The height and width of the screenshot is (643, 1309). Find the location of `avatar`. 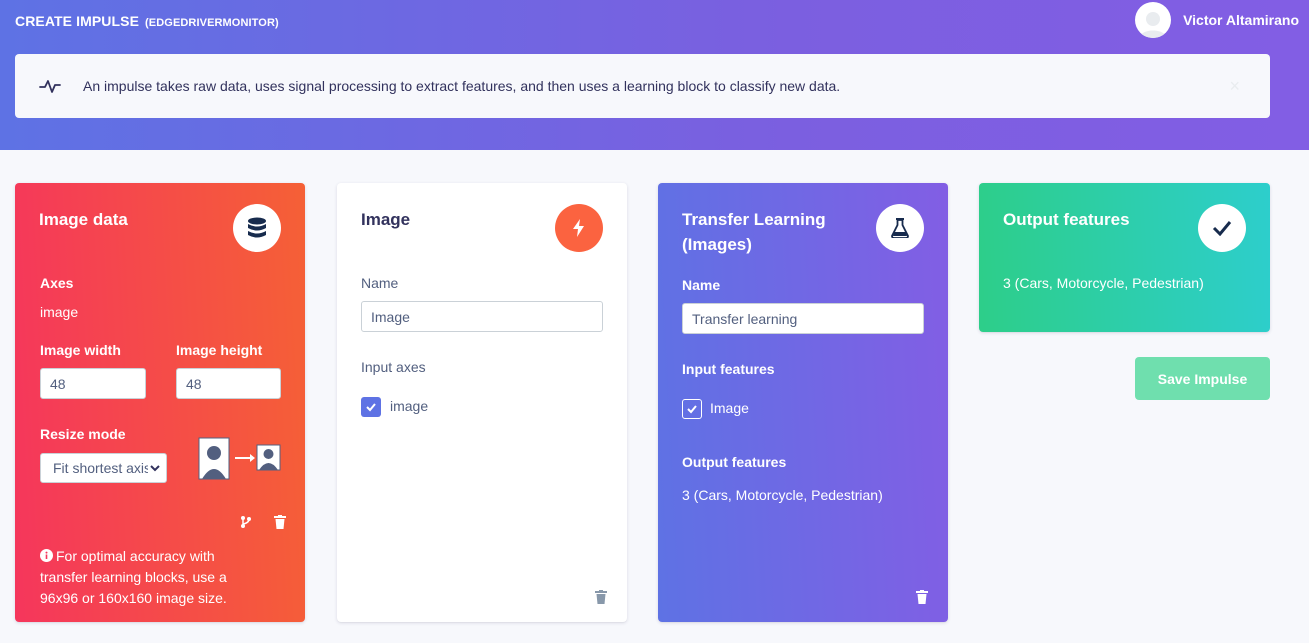

avatar is located at coordinates (1153, 20).